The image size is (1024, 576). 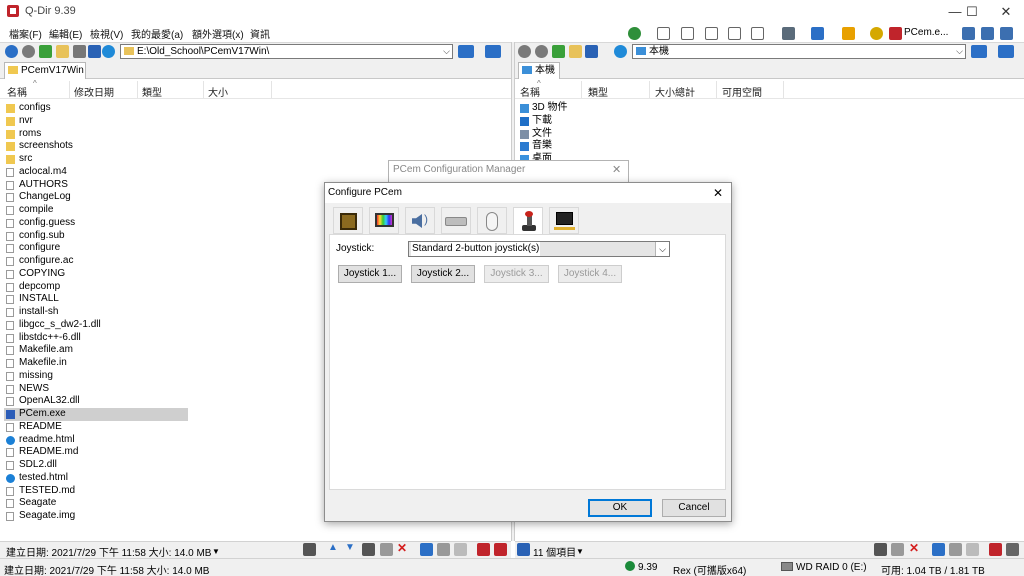 I want to click on left-view-mode-icon, so click(x=466, y=51).